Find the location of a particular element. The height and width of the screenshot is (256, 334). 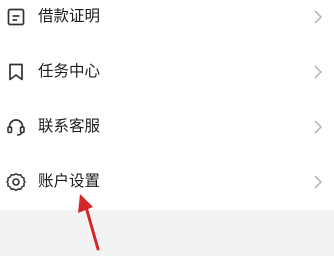

menu-item-label: 任务中心 is located at coordinates (69, 71).